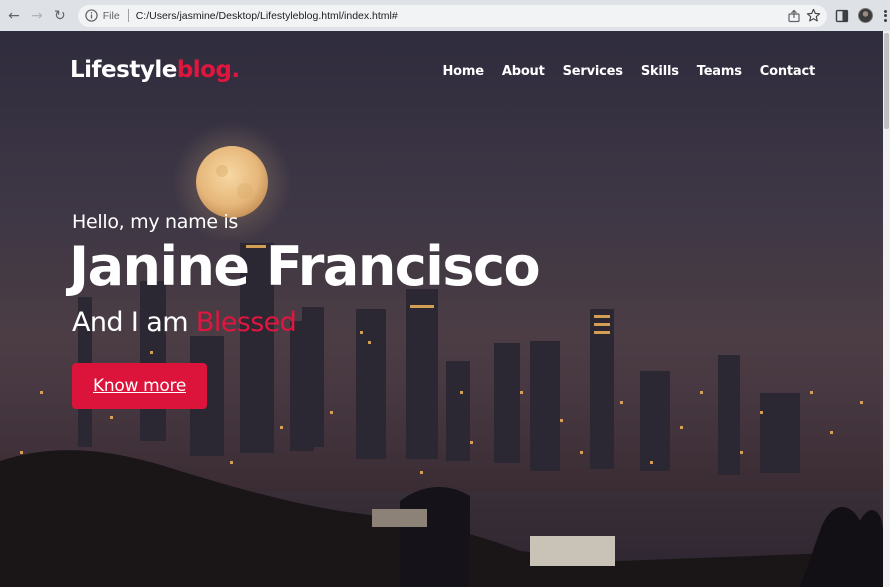 The height and width of the screenshot is (587, 890). I want to click on profile-avatar, so click(866, 15).